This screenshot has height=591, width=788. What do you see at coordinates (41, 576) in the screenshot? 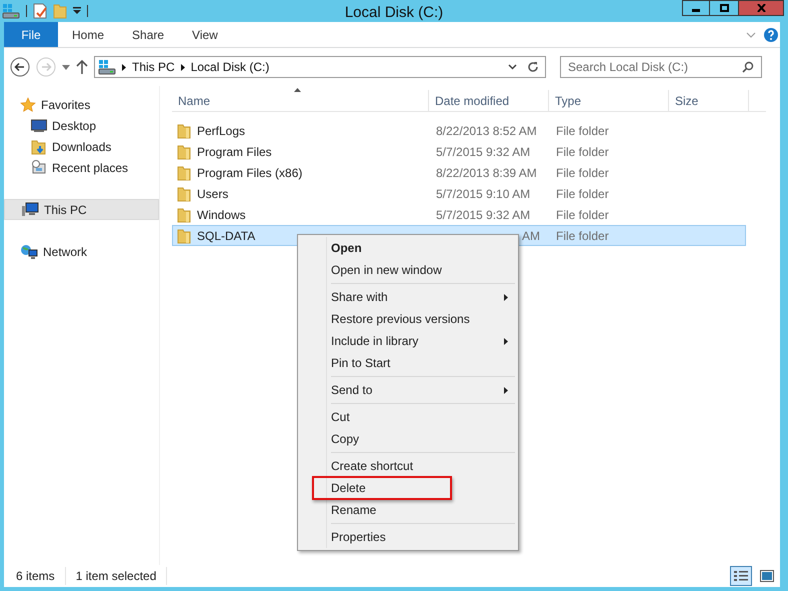
I see `status-text: 6 items` at bounding box center [41, 576].